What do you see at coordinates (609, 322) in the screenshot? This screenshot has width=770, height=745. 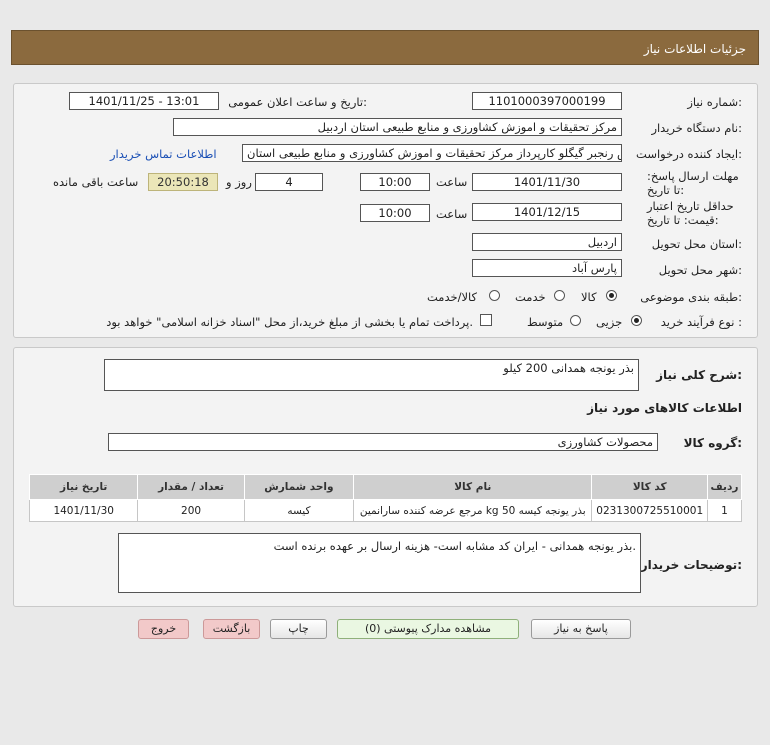 I see `process-option-minor: جزیی` at bounding box center [609, 322].